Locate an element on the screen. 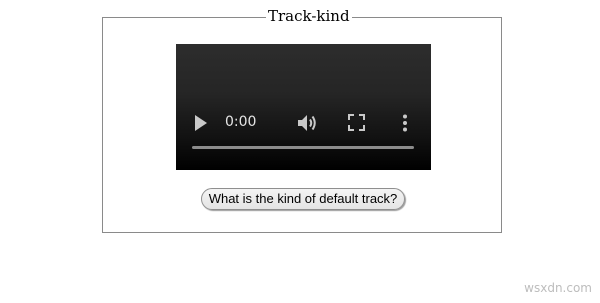 This screenshot has height=303, width=600. more-vertical-icon is located at coordinates (405, 123).